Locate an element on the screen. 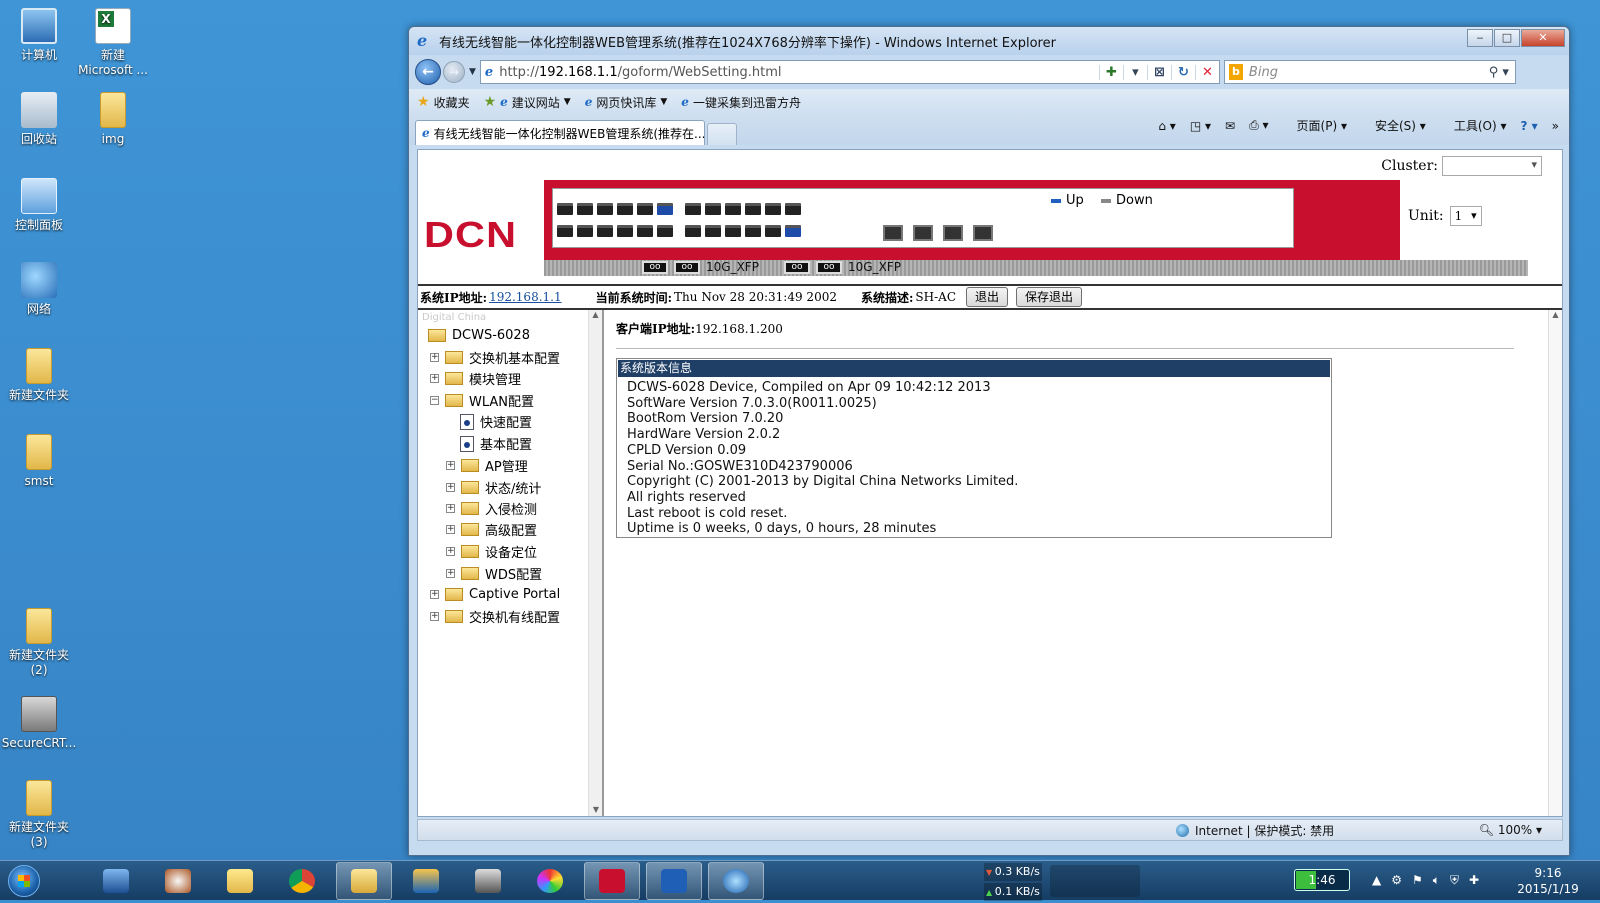 This screenshot has width=1600, height=903. fav-suggested-sites: ★ e 建议网站 ▼ is located at coordinates (527, 102).